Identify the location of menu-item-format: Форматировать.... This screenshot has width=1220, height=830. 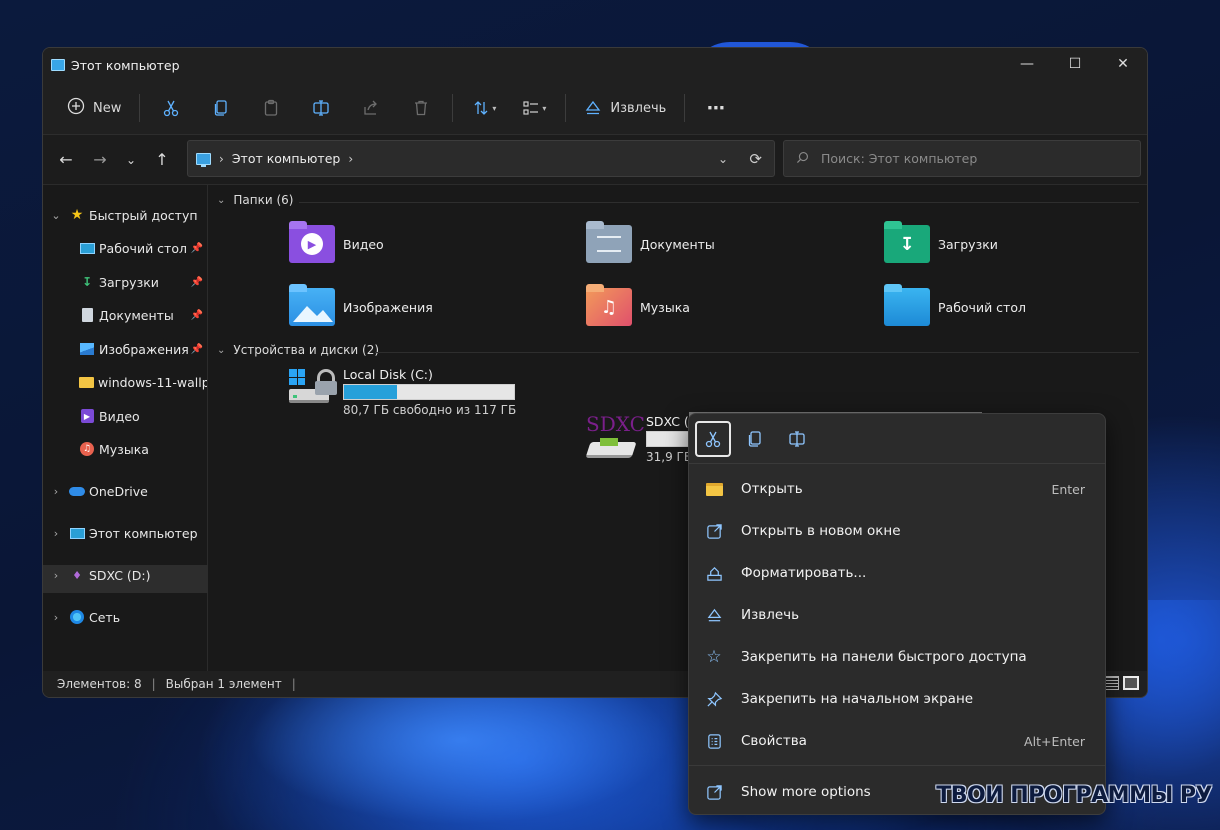
(897, 573).